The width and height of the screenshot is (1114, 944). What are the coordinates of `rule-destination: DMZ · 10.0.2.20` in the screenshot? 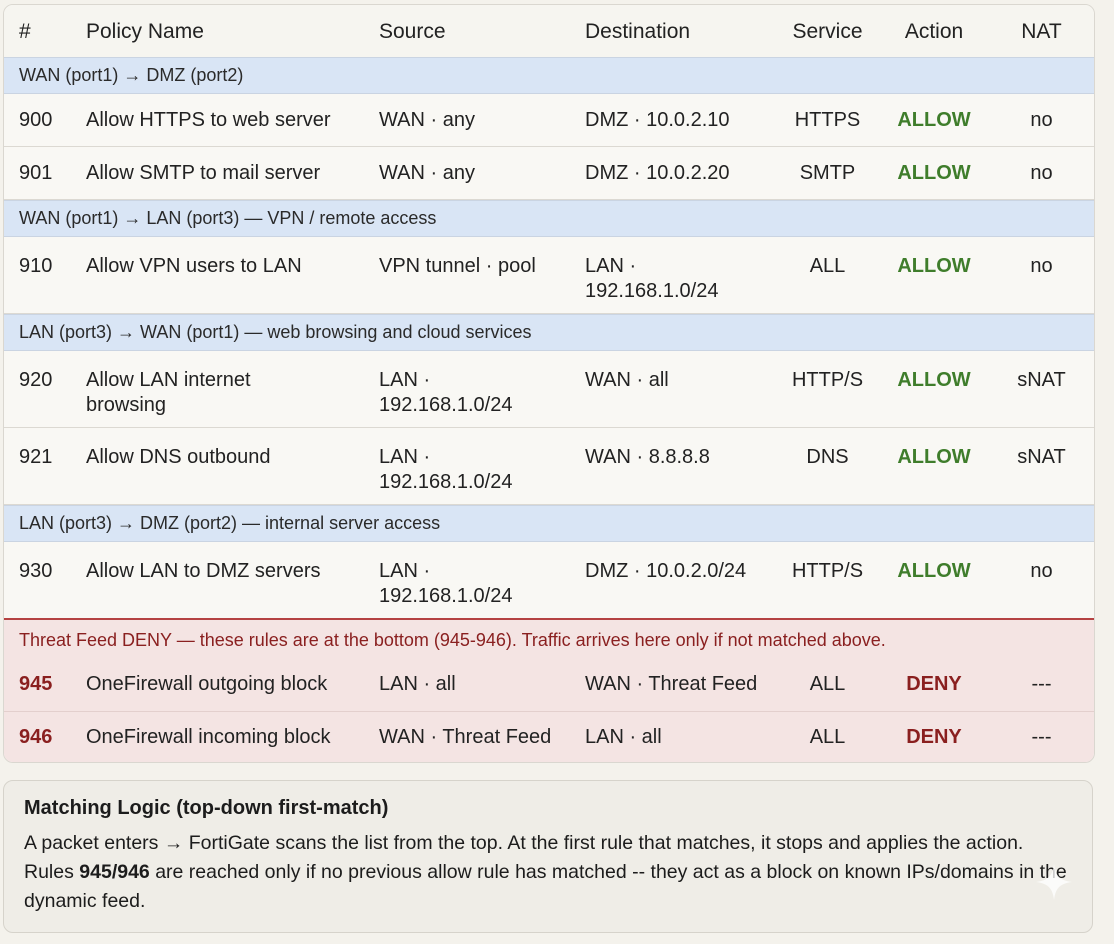 It's located at (657, 173).